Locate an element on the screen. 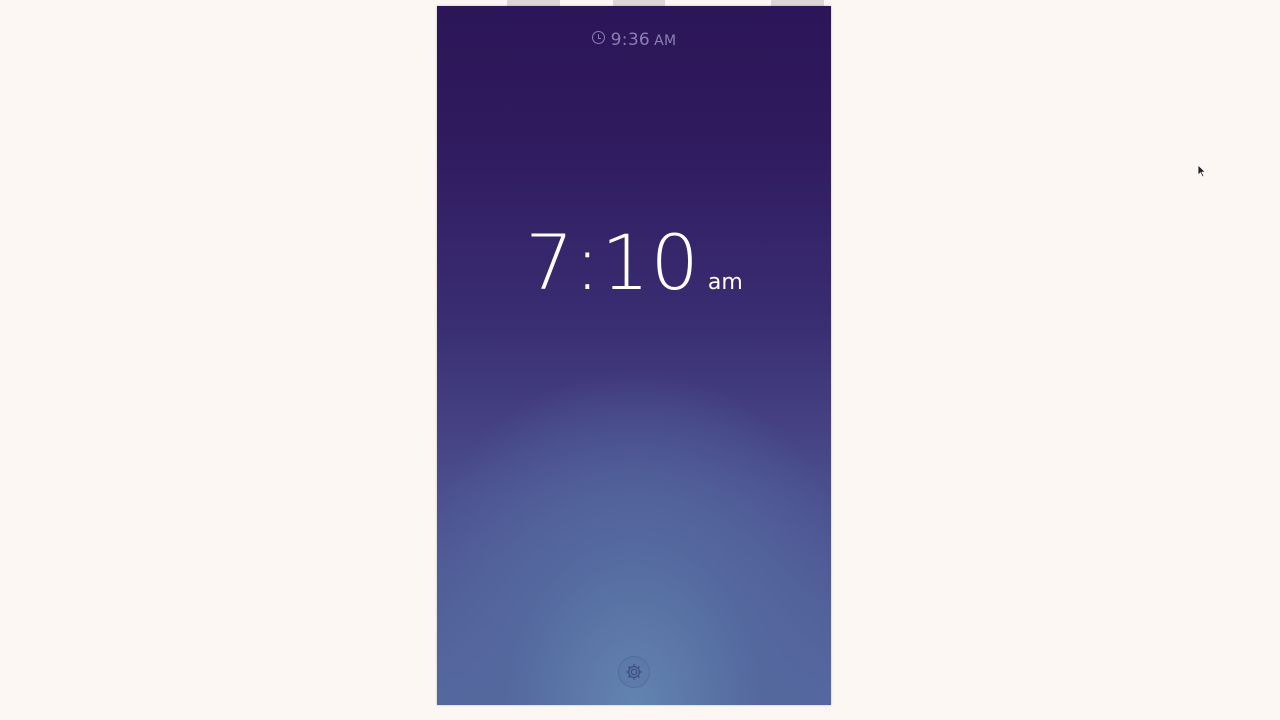 This screenshot has width=1280, height=720. mouse-cursor-icon is located at coordinates (1202, 171).